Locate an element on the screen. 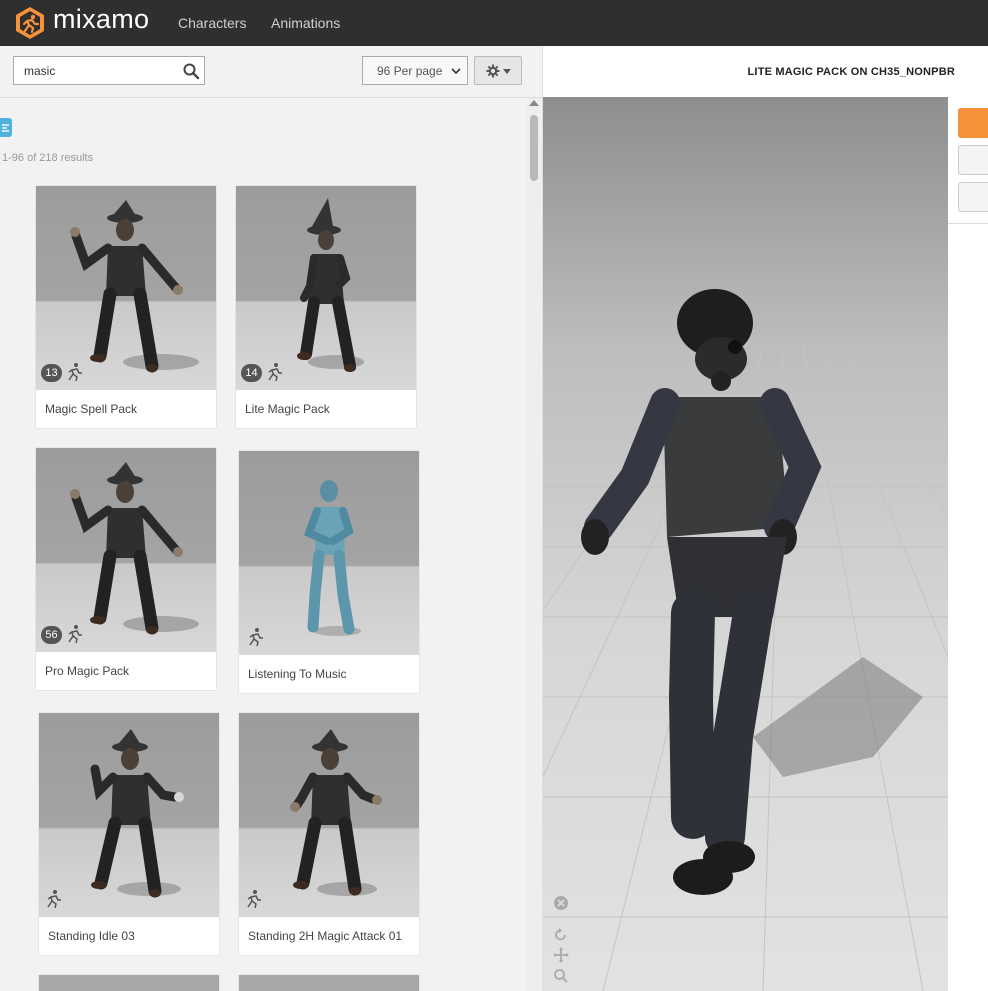 This screenshot has width=988, height=991. search-input is located at coordinates (99, 70).